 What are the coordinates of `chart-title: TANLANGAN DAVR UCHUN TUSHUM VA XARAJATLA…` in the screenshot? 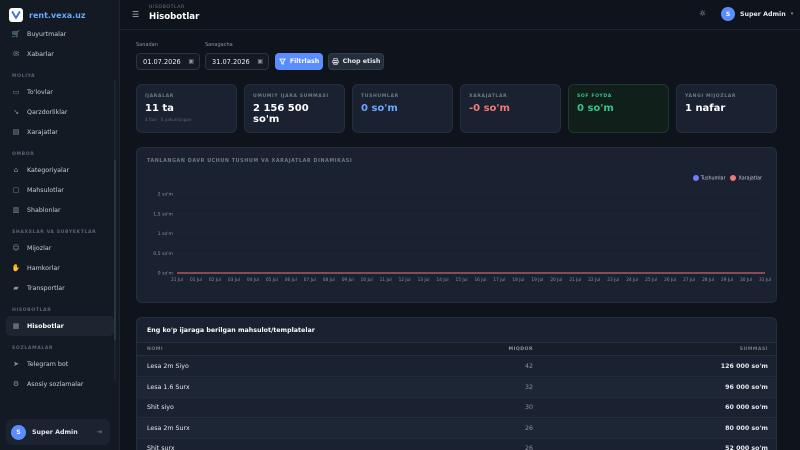 It's located at (250, 161).